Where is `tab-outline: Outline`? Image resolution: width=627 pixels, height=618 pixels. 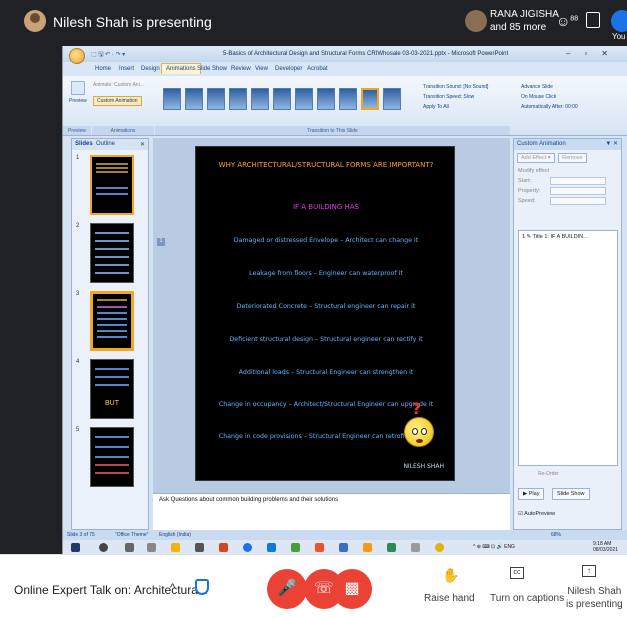
tab-outline: Outline is located at coordinates (105, 144).